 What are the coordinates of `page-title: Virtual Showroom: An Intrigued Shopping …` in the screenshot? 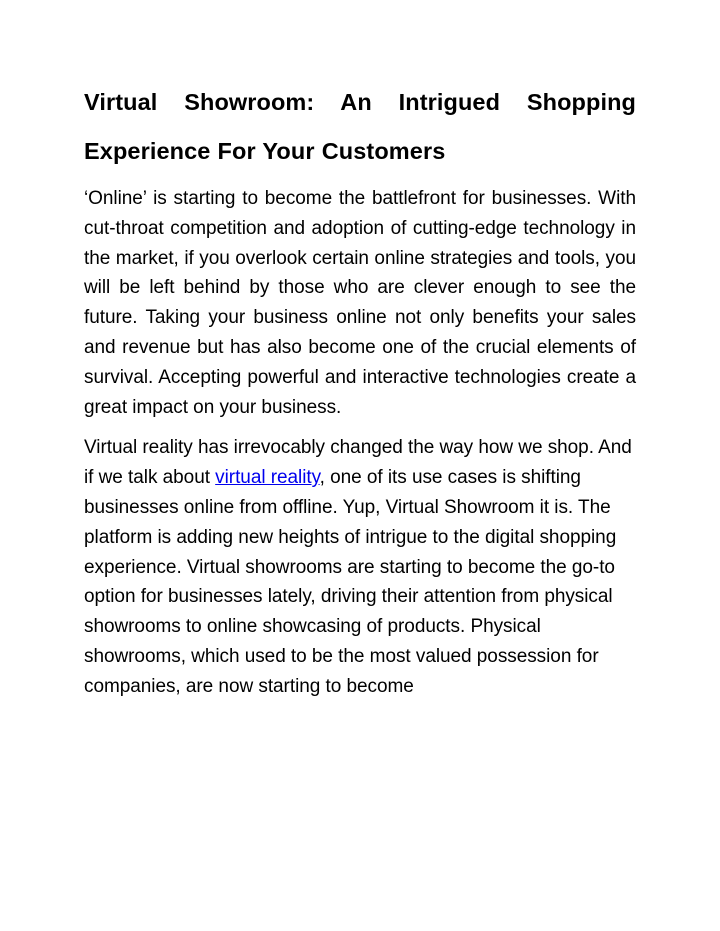 It's located at (360, 126).